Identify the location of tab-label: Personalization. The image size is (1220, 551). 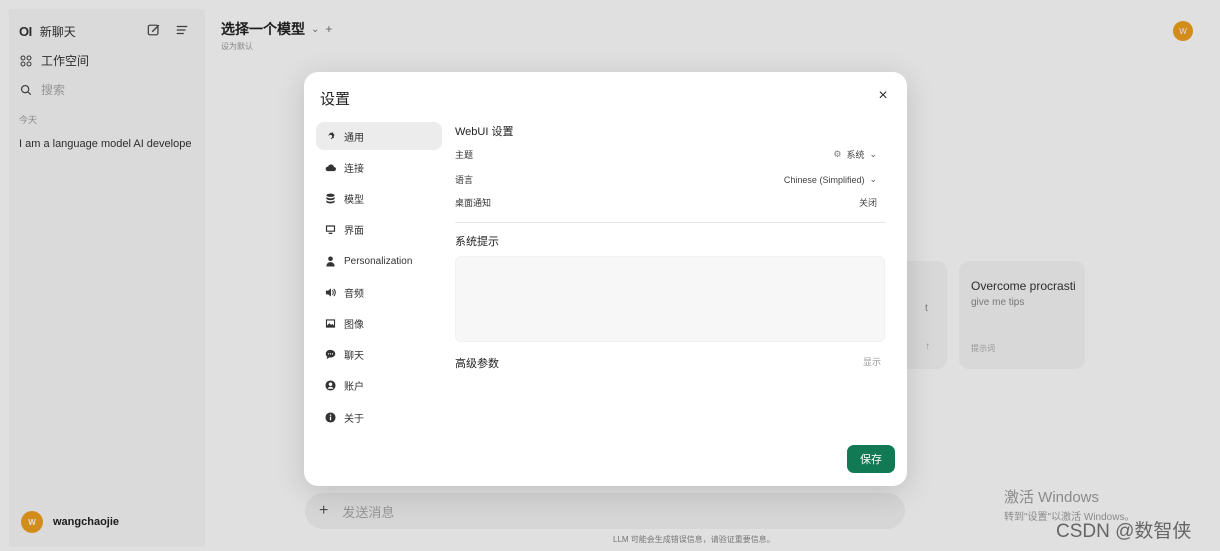
(378, 261).